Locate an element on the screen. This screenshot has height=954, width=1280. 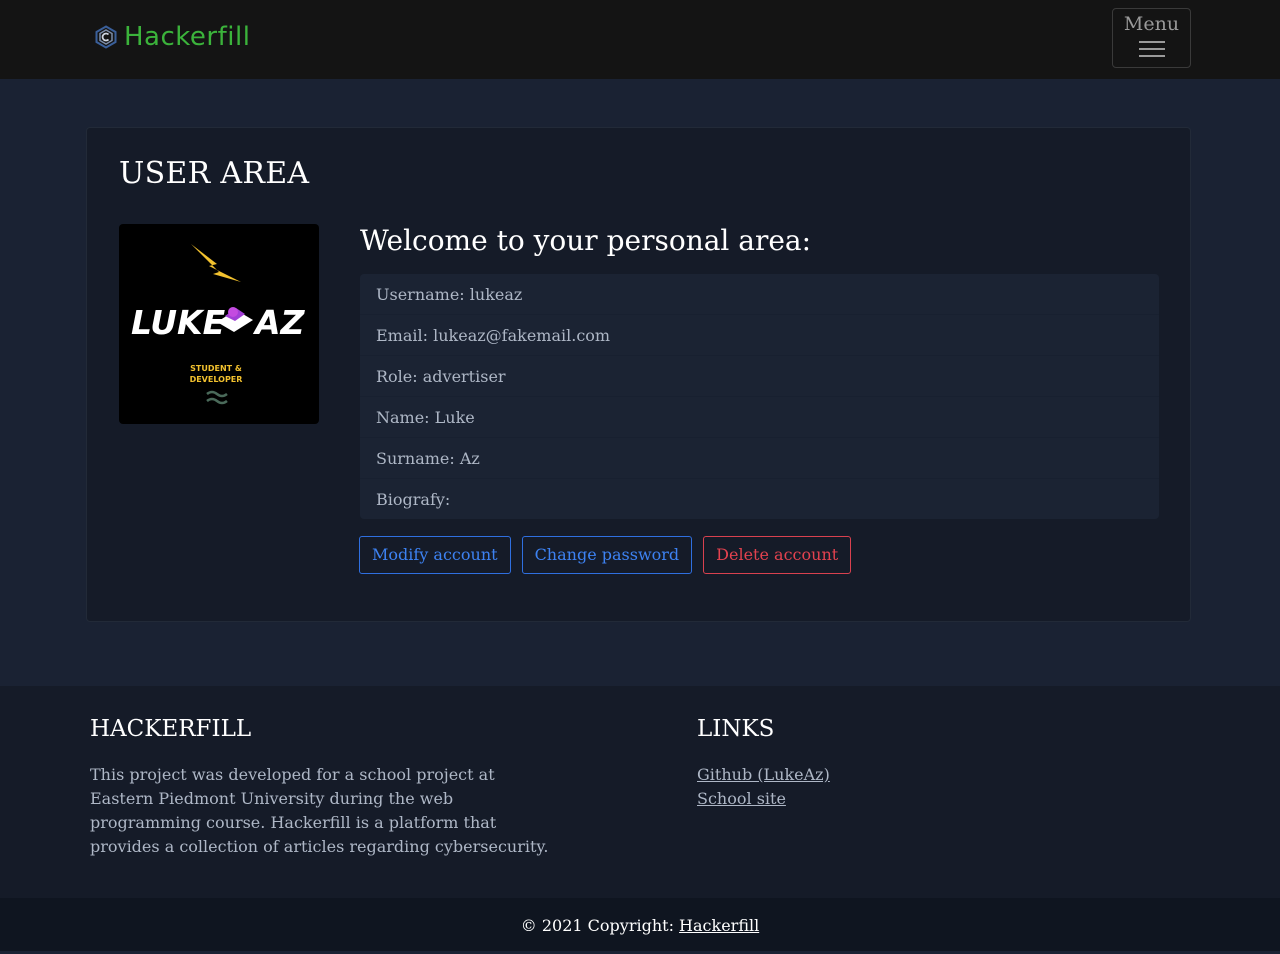
brand-name: Hackerfill is located at coordinates (187, 37).